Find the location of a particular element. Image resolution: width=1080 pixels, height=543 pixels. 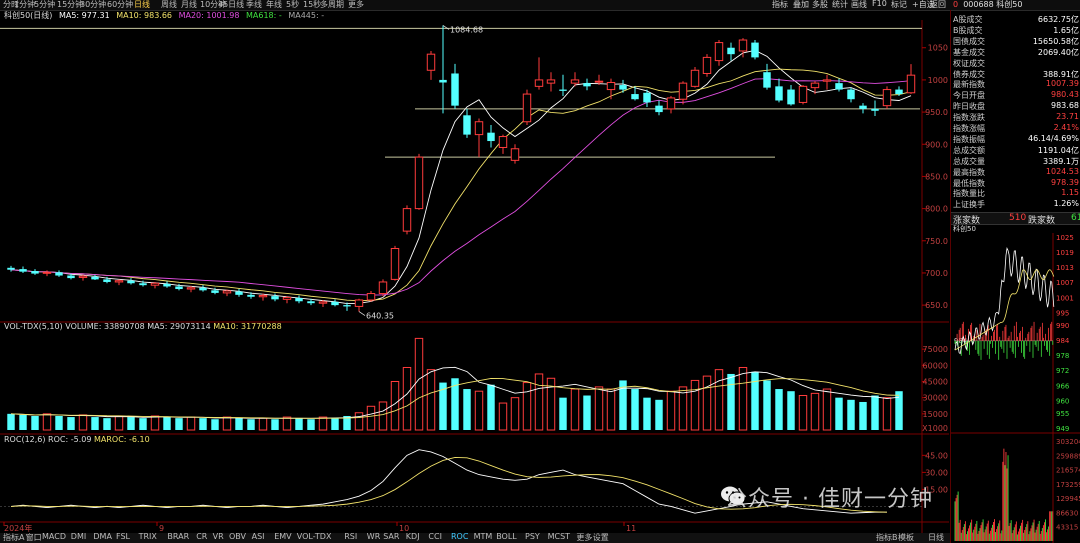

indicator-tab: 指标B is located at coordinates (887, 537).